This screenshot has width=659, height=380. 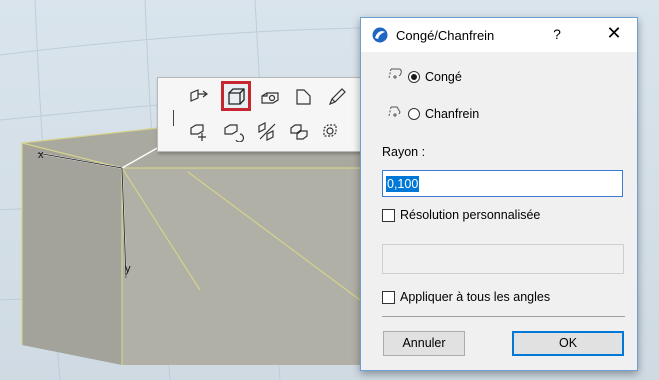 What do you see at coordinates (128, 269) in the screenshot?
I see `axis-y-label: y` at bounding box center [128, 269].